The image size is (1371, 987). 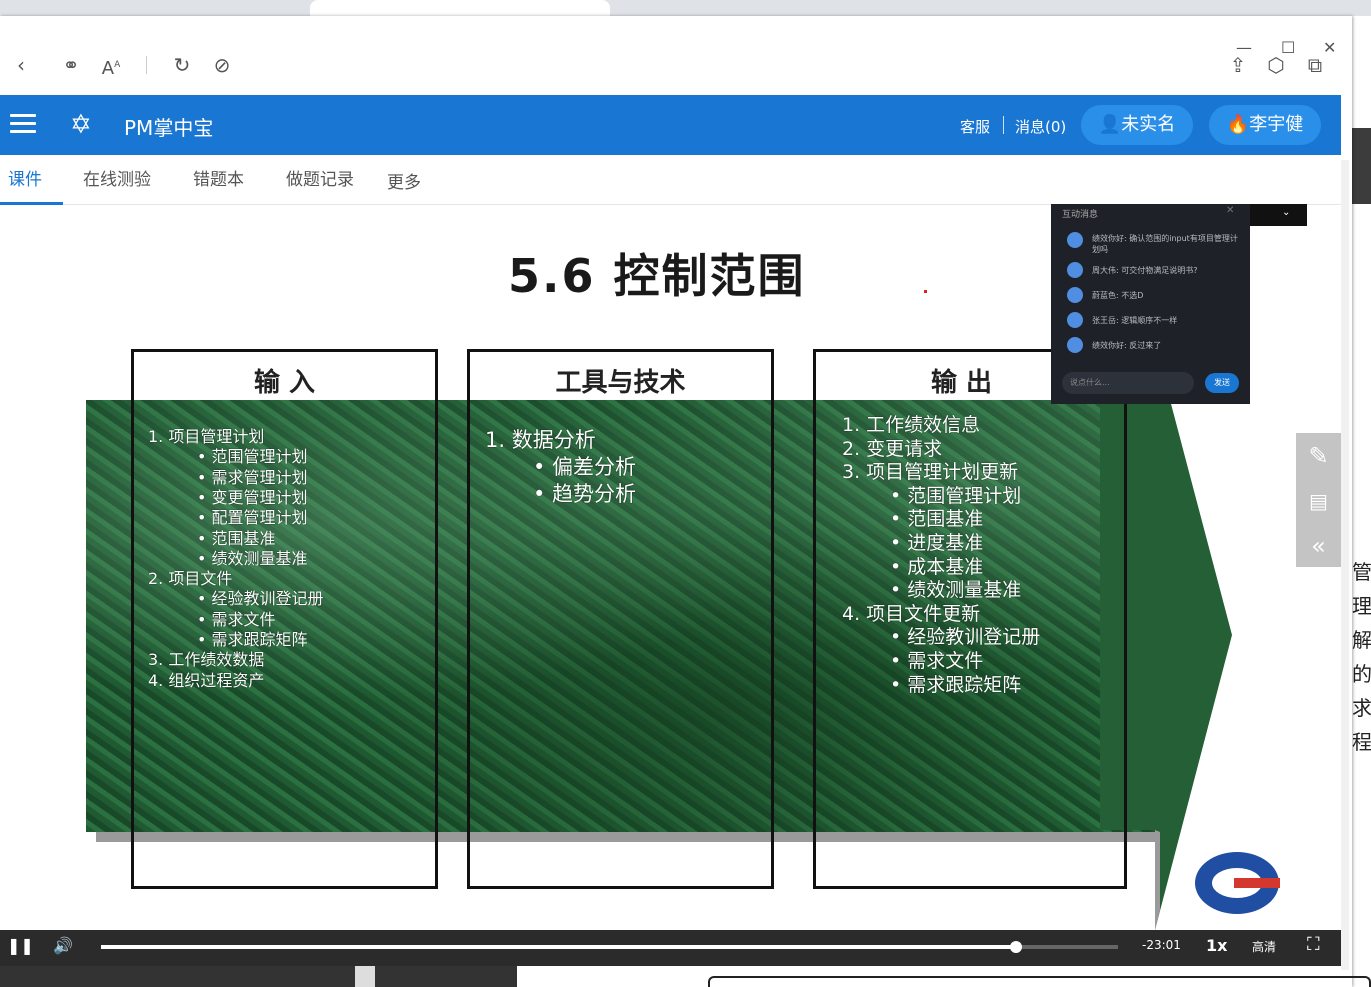 I want to click on chat-message: 绩效你好: 确认范围的input有项目管理计划吗, so click(x=1165, y=244).